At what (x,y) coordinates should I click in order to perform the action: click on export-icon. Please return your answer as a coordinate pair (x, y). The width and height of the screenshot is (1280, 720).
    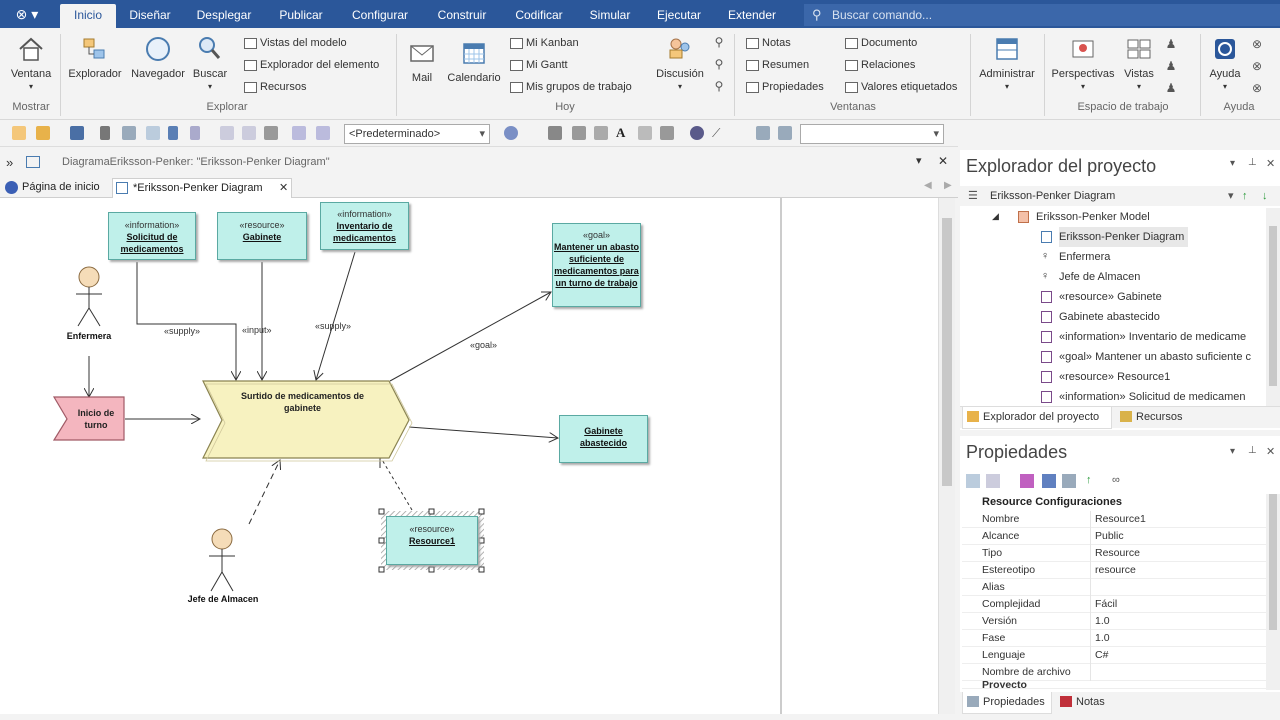
    Looking at the image, I should click on (785, 133).